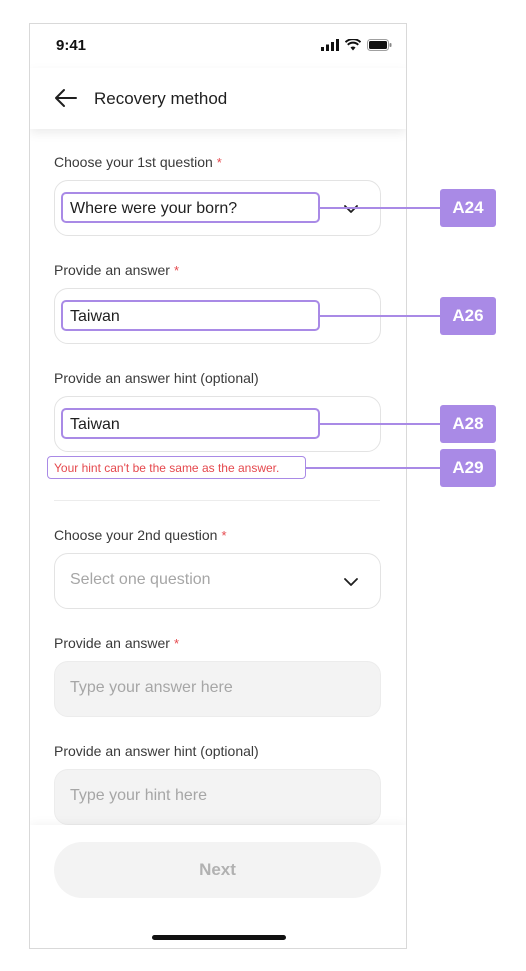 This screenshot has height=971, width=526. Describe the element at coordinates (151, 687) in the screenshot. I see `a2-placeholder: Type your answer here` at that location.